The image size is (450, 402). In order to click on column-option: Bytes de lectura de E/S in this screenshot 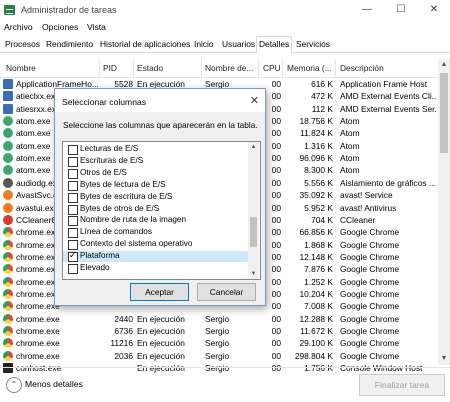, I will do `click(155, 185)`.